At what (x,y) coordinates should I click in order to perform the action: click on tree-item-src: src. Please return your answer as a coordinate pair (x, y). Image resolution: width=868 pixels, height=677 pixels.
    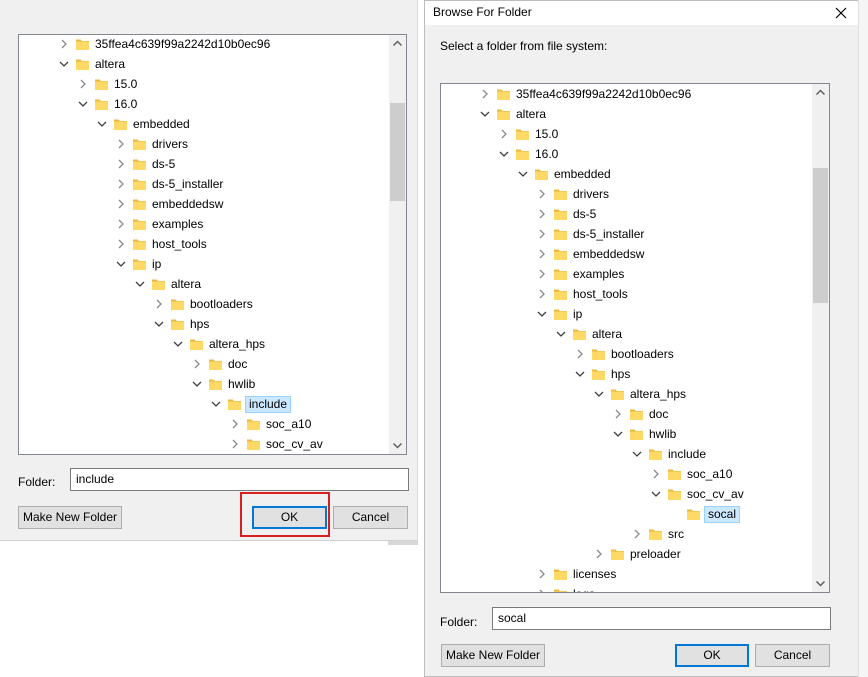
    Looking at the image, I should click on (635, 535).